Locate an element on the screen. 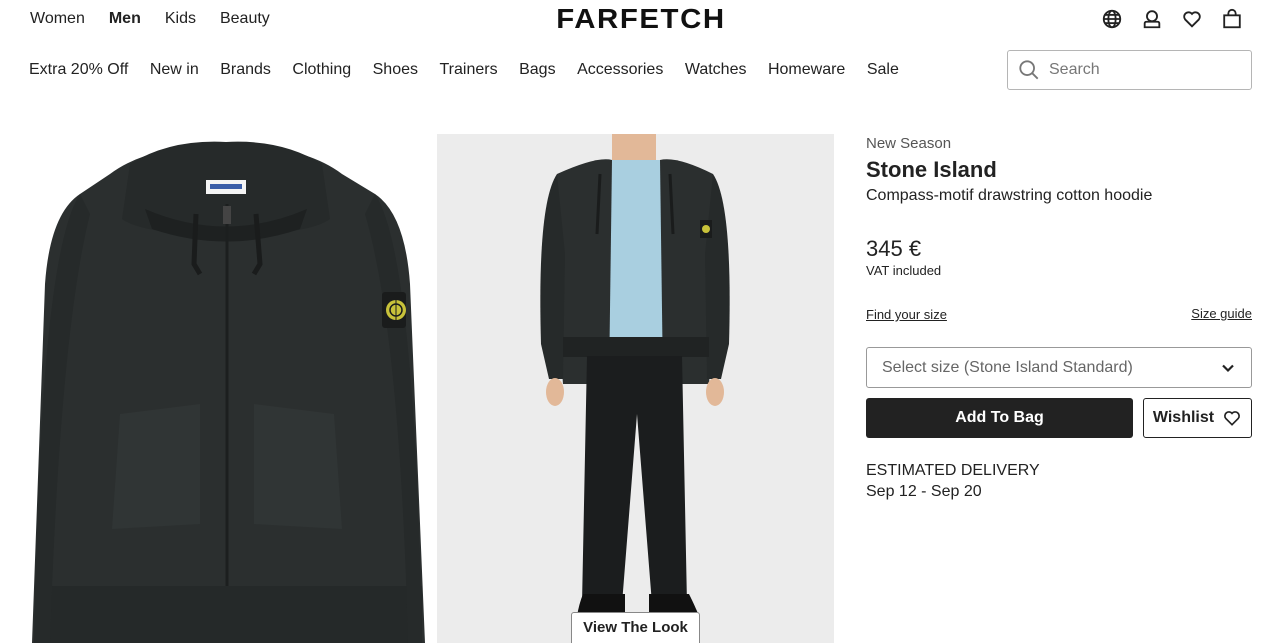  size-select-placeholder: Select size (Stone Island Standard) is located at coordinates (1007, 367).